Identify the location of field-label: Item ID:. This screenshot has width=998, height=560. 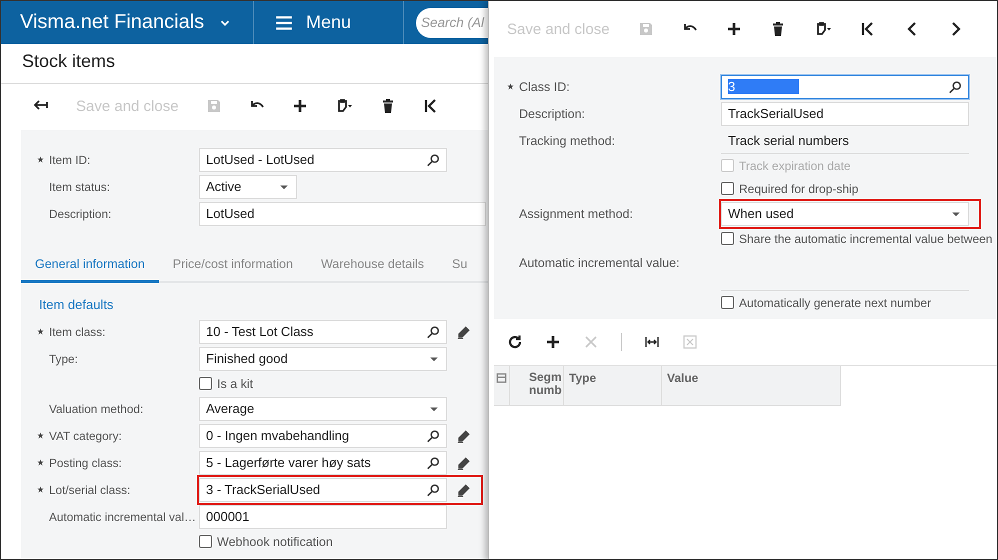
(69, 159).